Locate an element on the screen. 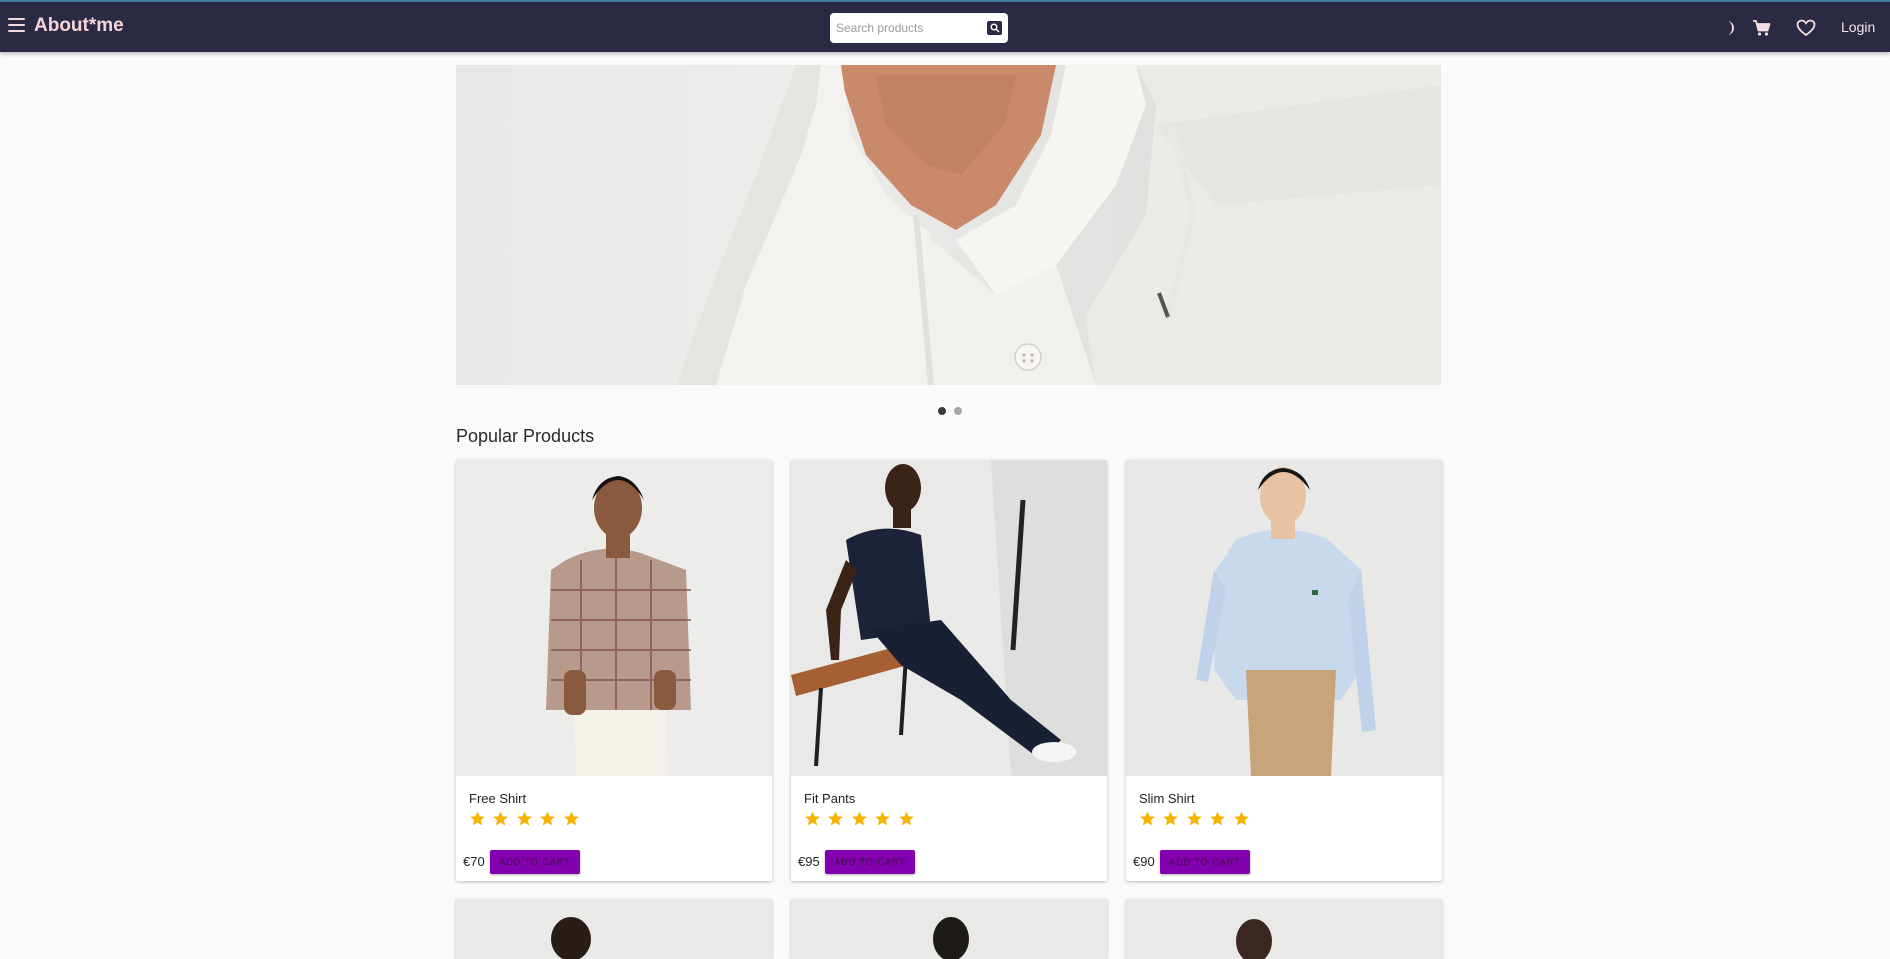  top-app-bar: About*me Login is located at coordinates (945, 26).